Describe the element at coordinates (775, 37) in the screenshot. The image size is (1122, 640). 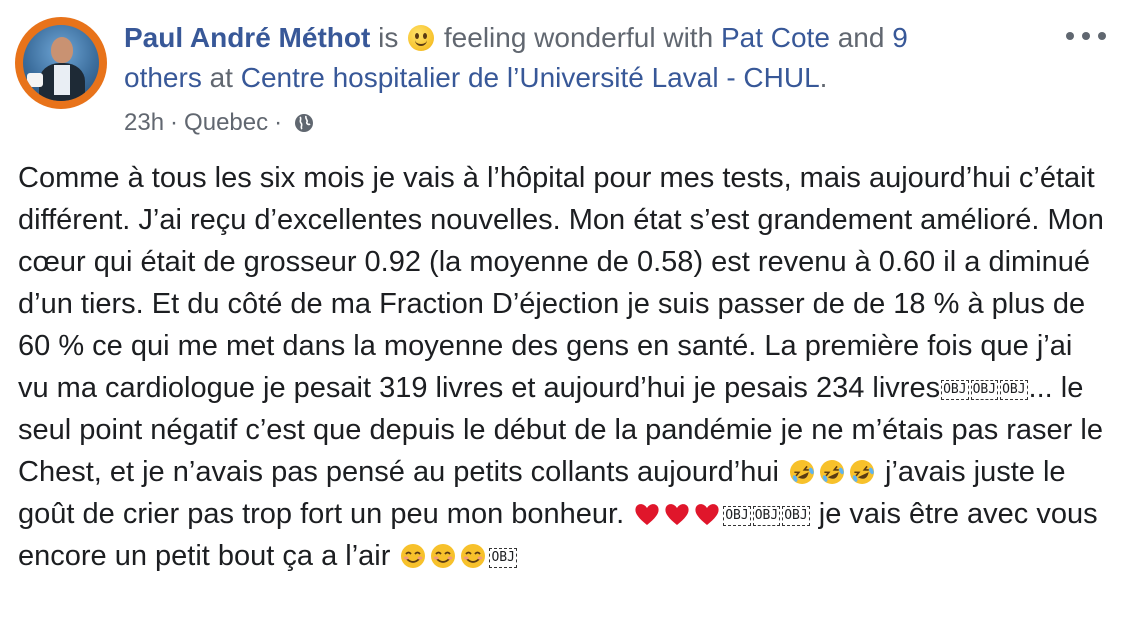
I see `tagged-friend-link: Pat Cote` at that location.